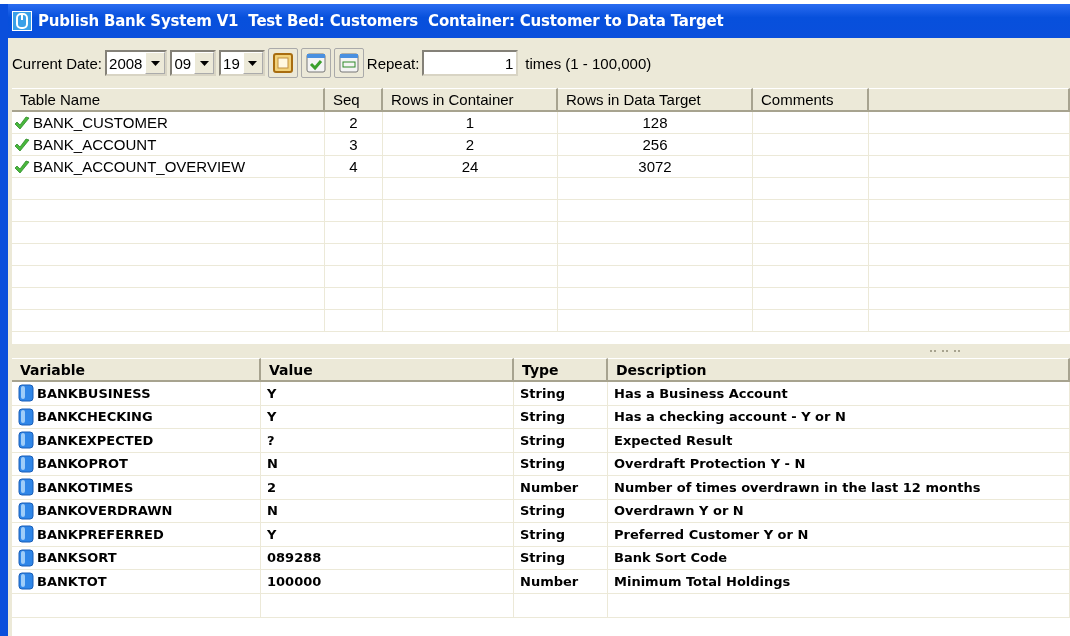  Describe the element at coordinates (655, 144) in the screenshot. I see `table-cell: 256` at that location.